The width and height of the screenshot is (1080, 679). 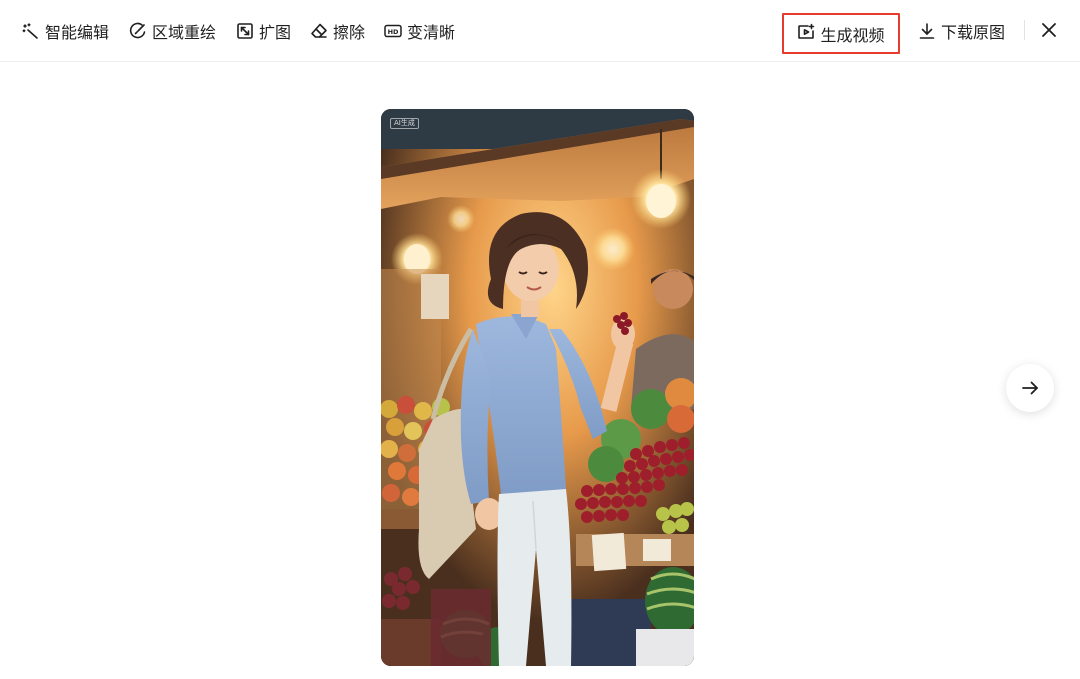 I want to click on enhance-button: HD 变清晰, so click(x=419, y=31).